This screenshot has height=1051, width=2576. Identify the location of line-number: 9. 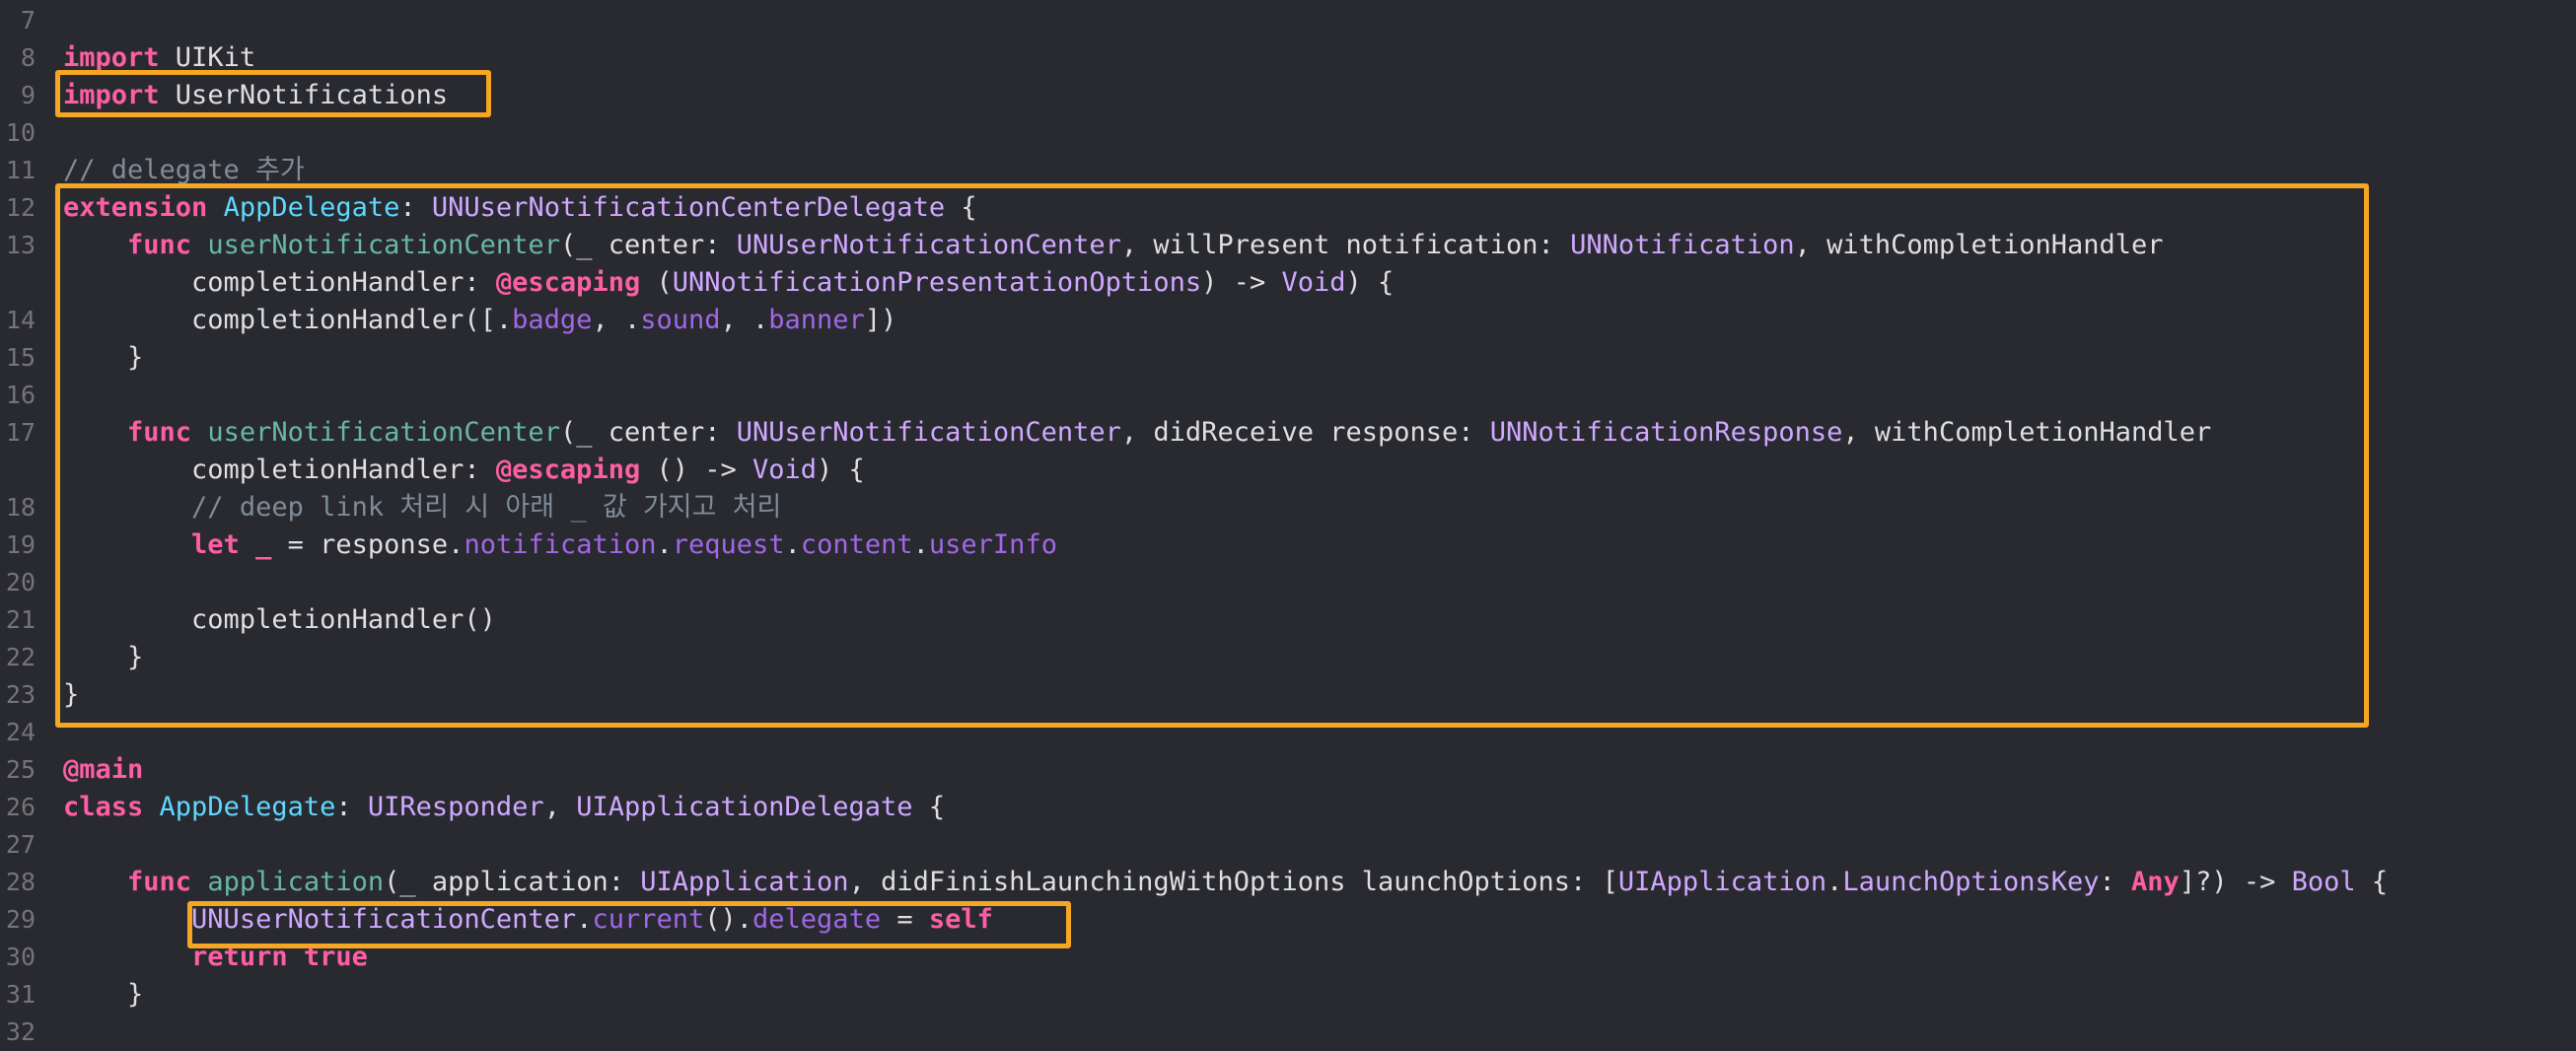
(28, 95).